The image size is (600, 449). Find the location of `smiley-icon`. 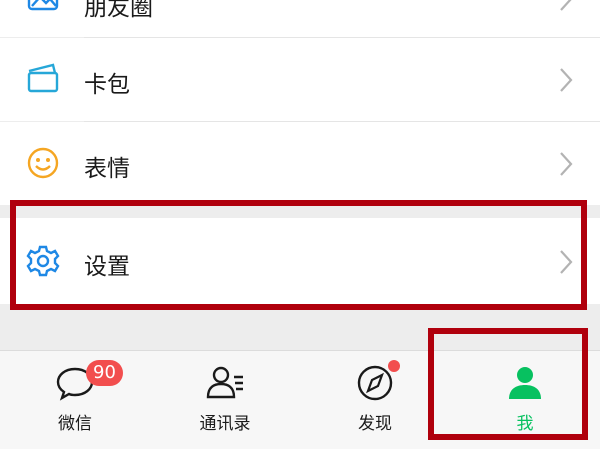

smiley-icon is located at coordinates (43, 163).